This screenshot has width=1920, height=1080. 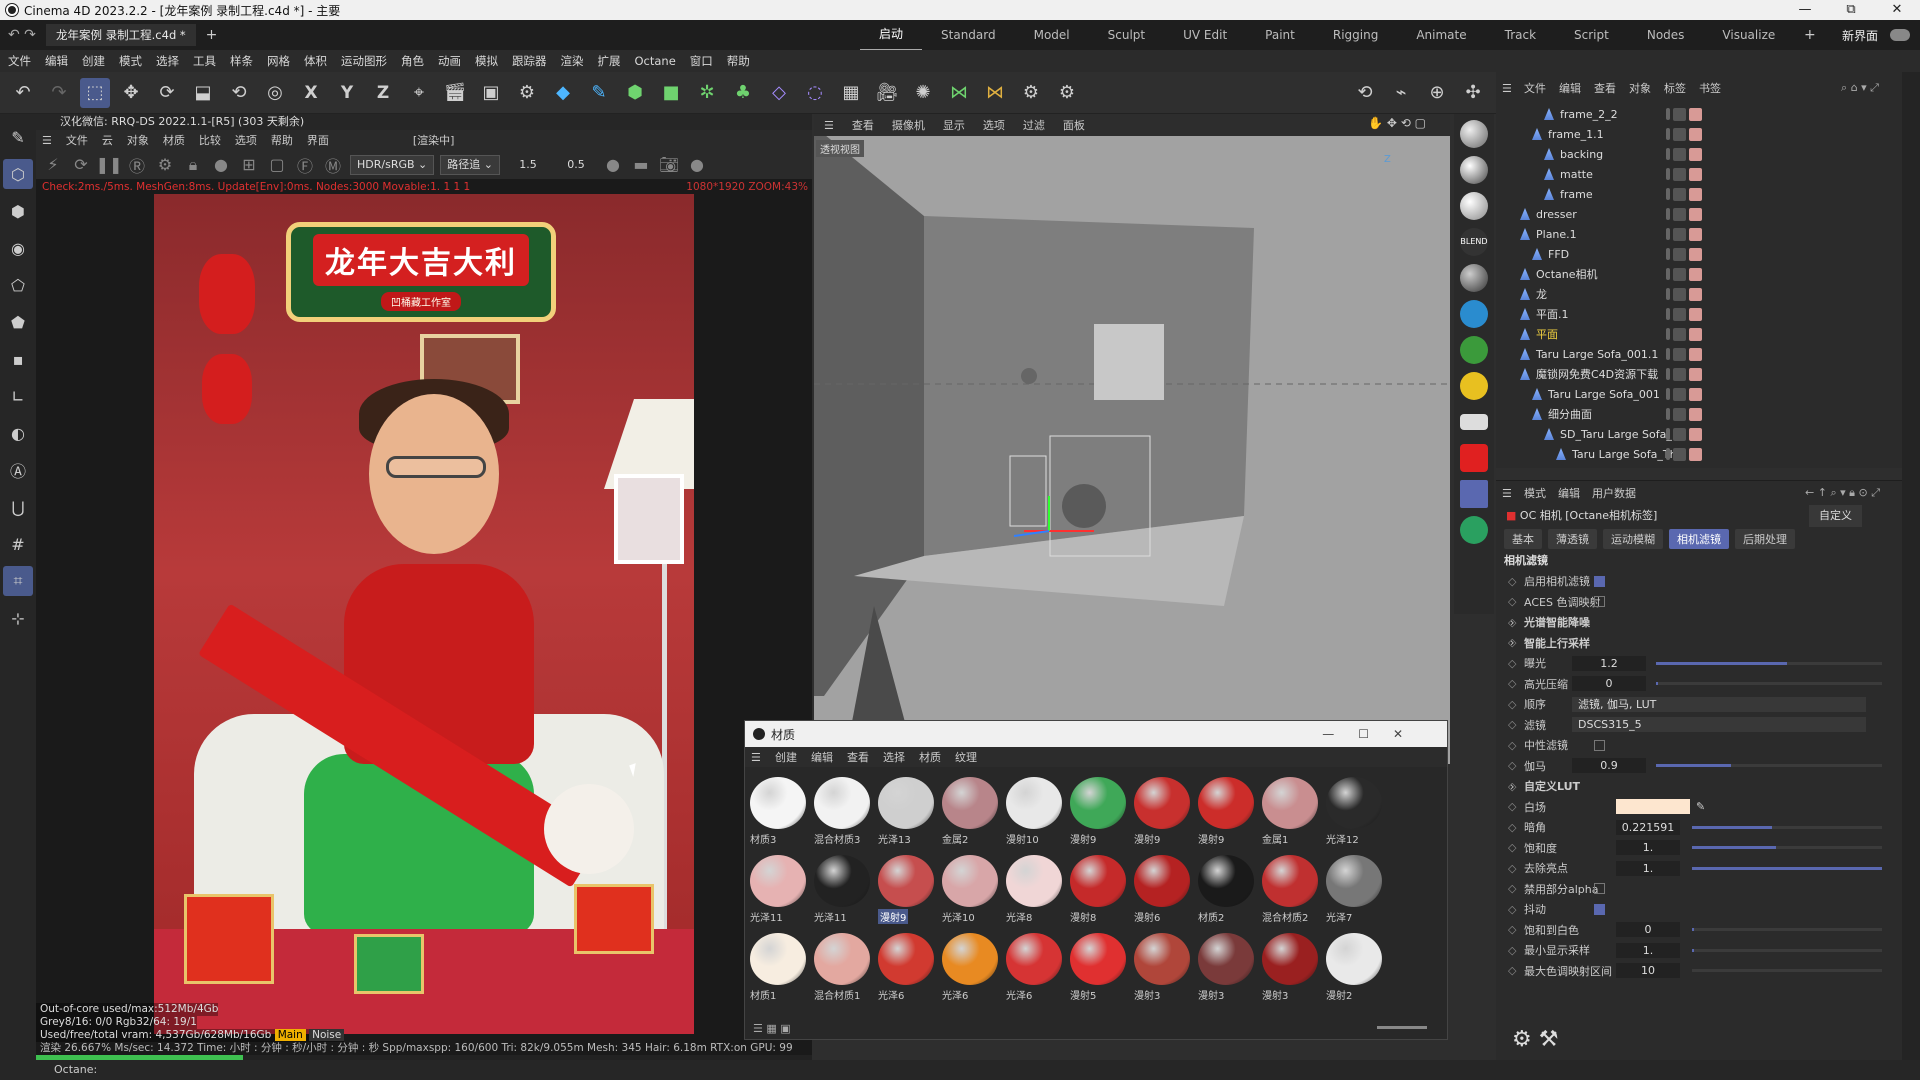 What do you see at coordinates (1748, 35) in the screenshot?
I see `layout-tab: Visualize` at bounding box center [1748, 35].